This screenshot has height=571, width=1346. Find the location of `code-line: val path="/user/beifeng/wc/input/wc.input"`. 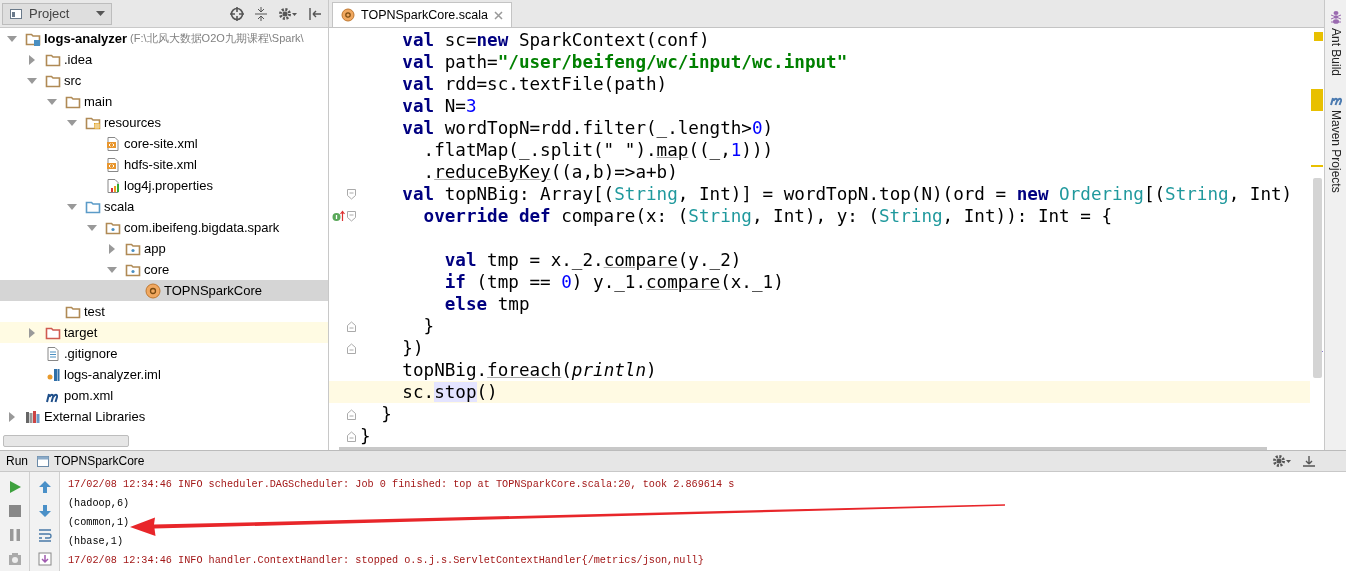

code-line: val path="/user/beifeng/wc/input/wc.input" is located at coordinates (625, 62).